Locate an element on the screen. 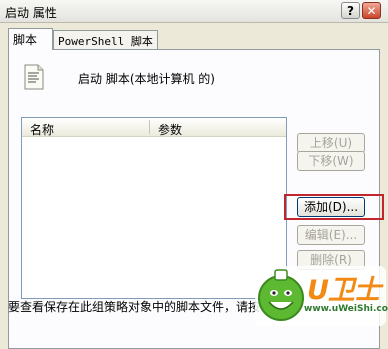 The height and width of the screenshot is (349, 388). move-down-button: 下移(W) is located at coordinates (331, 161).